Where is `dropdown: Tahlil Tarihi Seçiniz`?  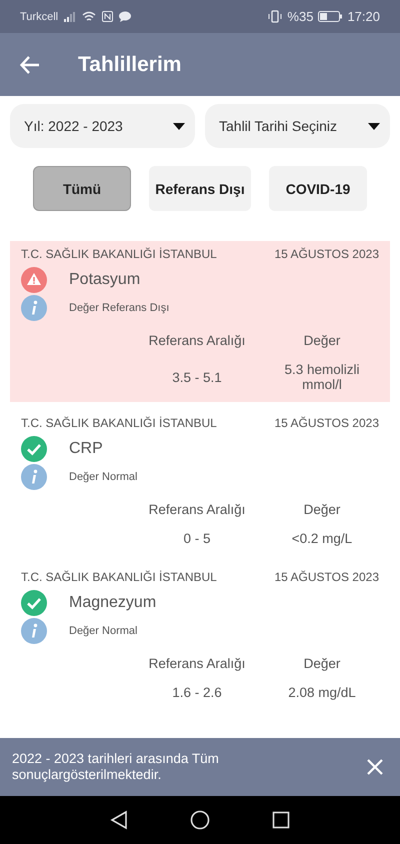 dropdown: Tahlil Tarihi Seçiniz is located at coordinates (297, 126).